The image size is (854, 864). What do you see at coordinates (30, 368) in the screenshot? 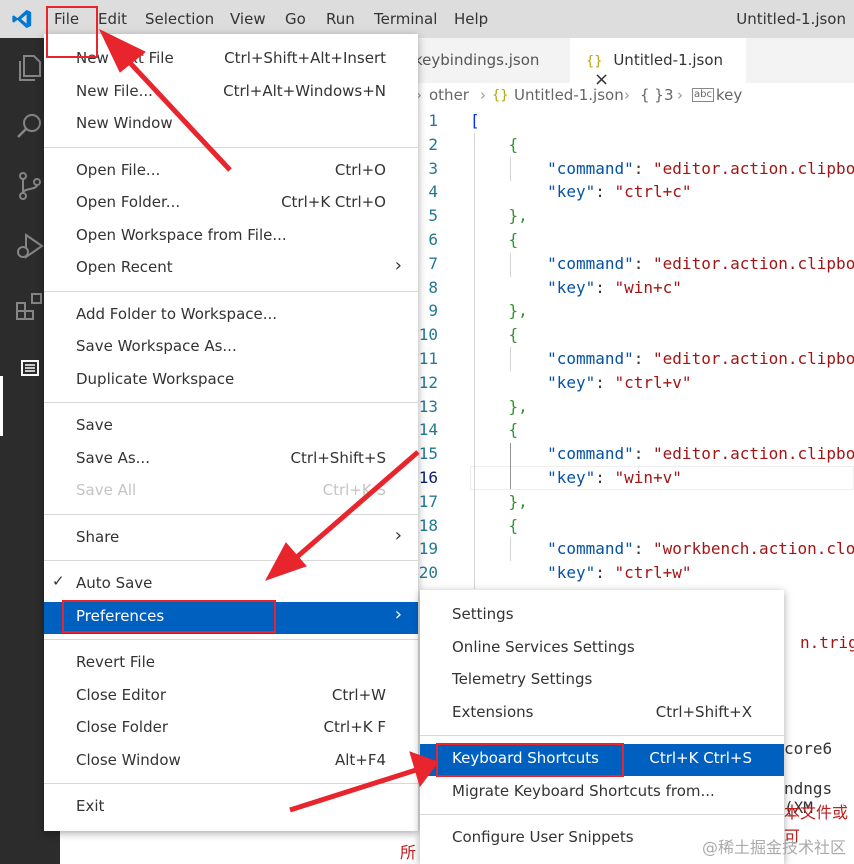
I see `document-list-icon` at bounding box center [30, 368].